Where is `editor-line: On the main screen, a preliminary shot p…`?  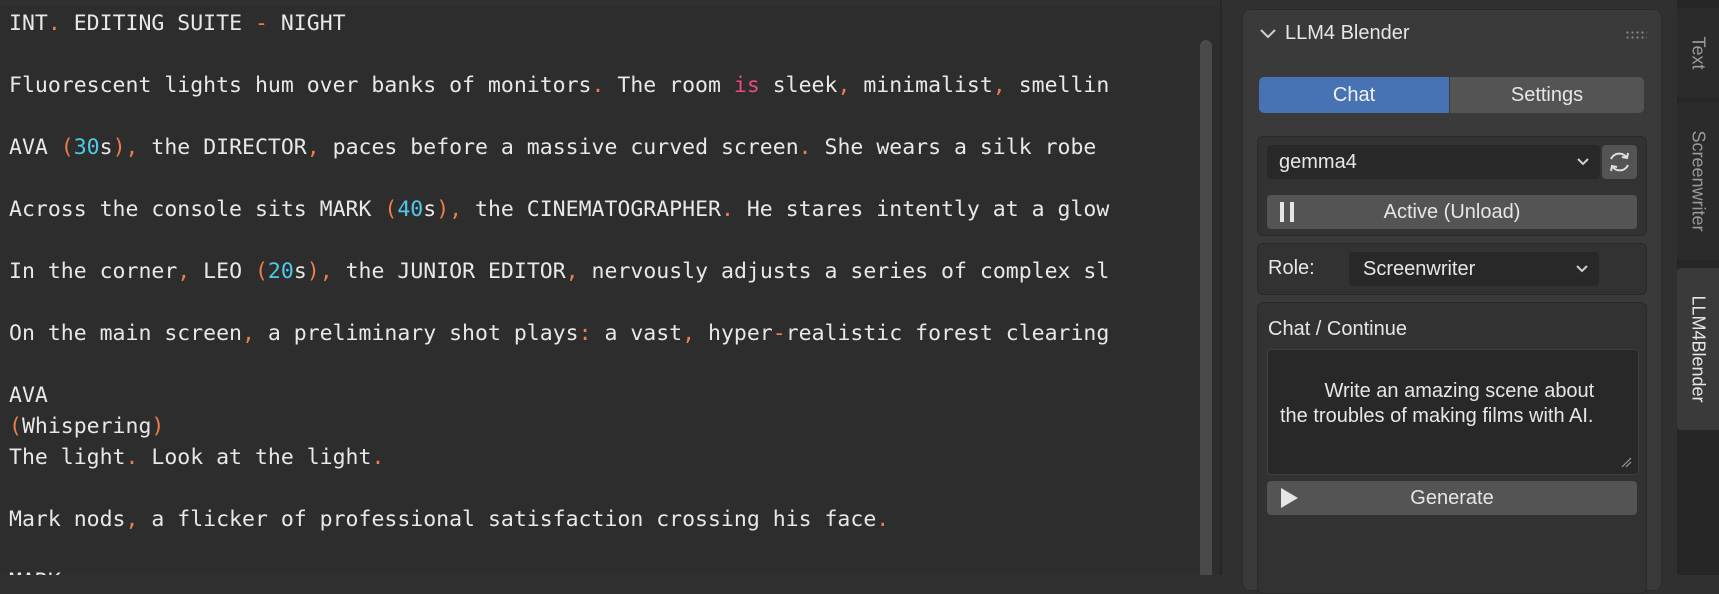 editor-line: On the main screen, a preliminary shot p… is located at coordinates (559, 333).